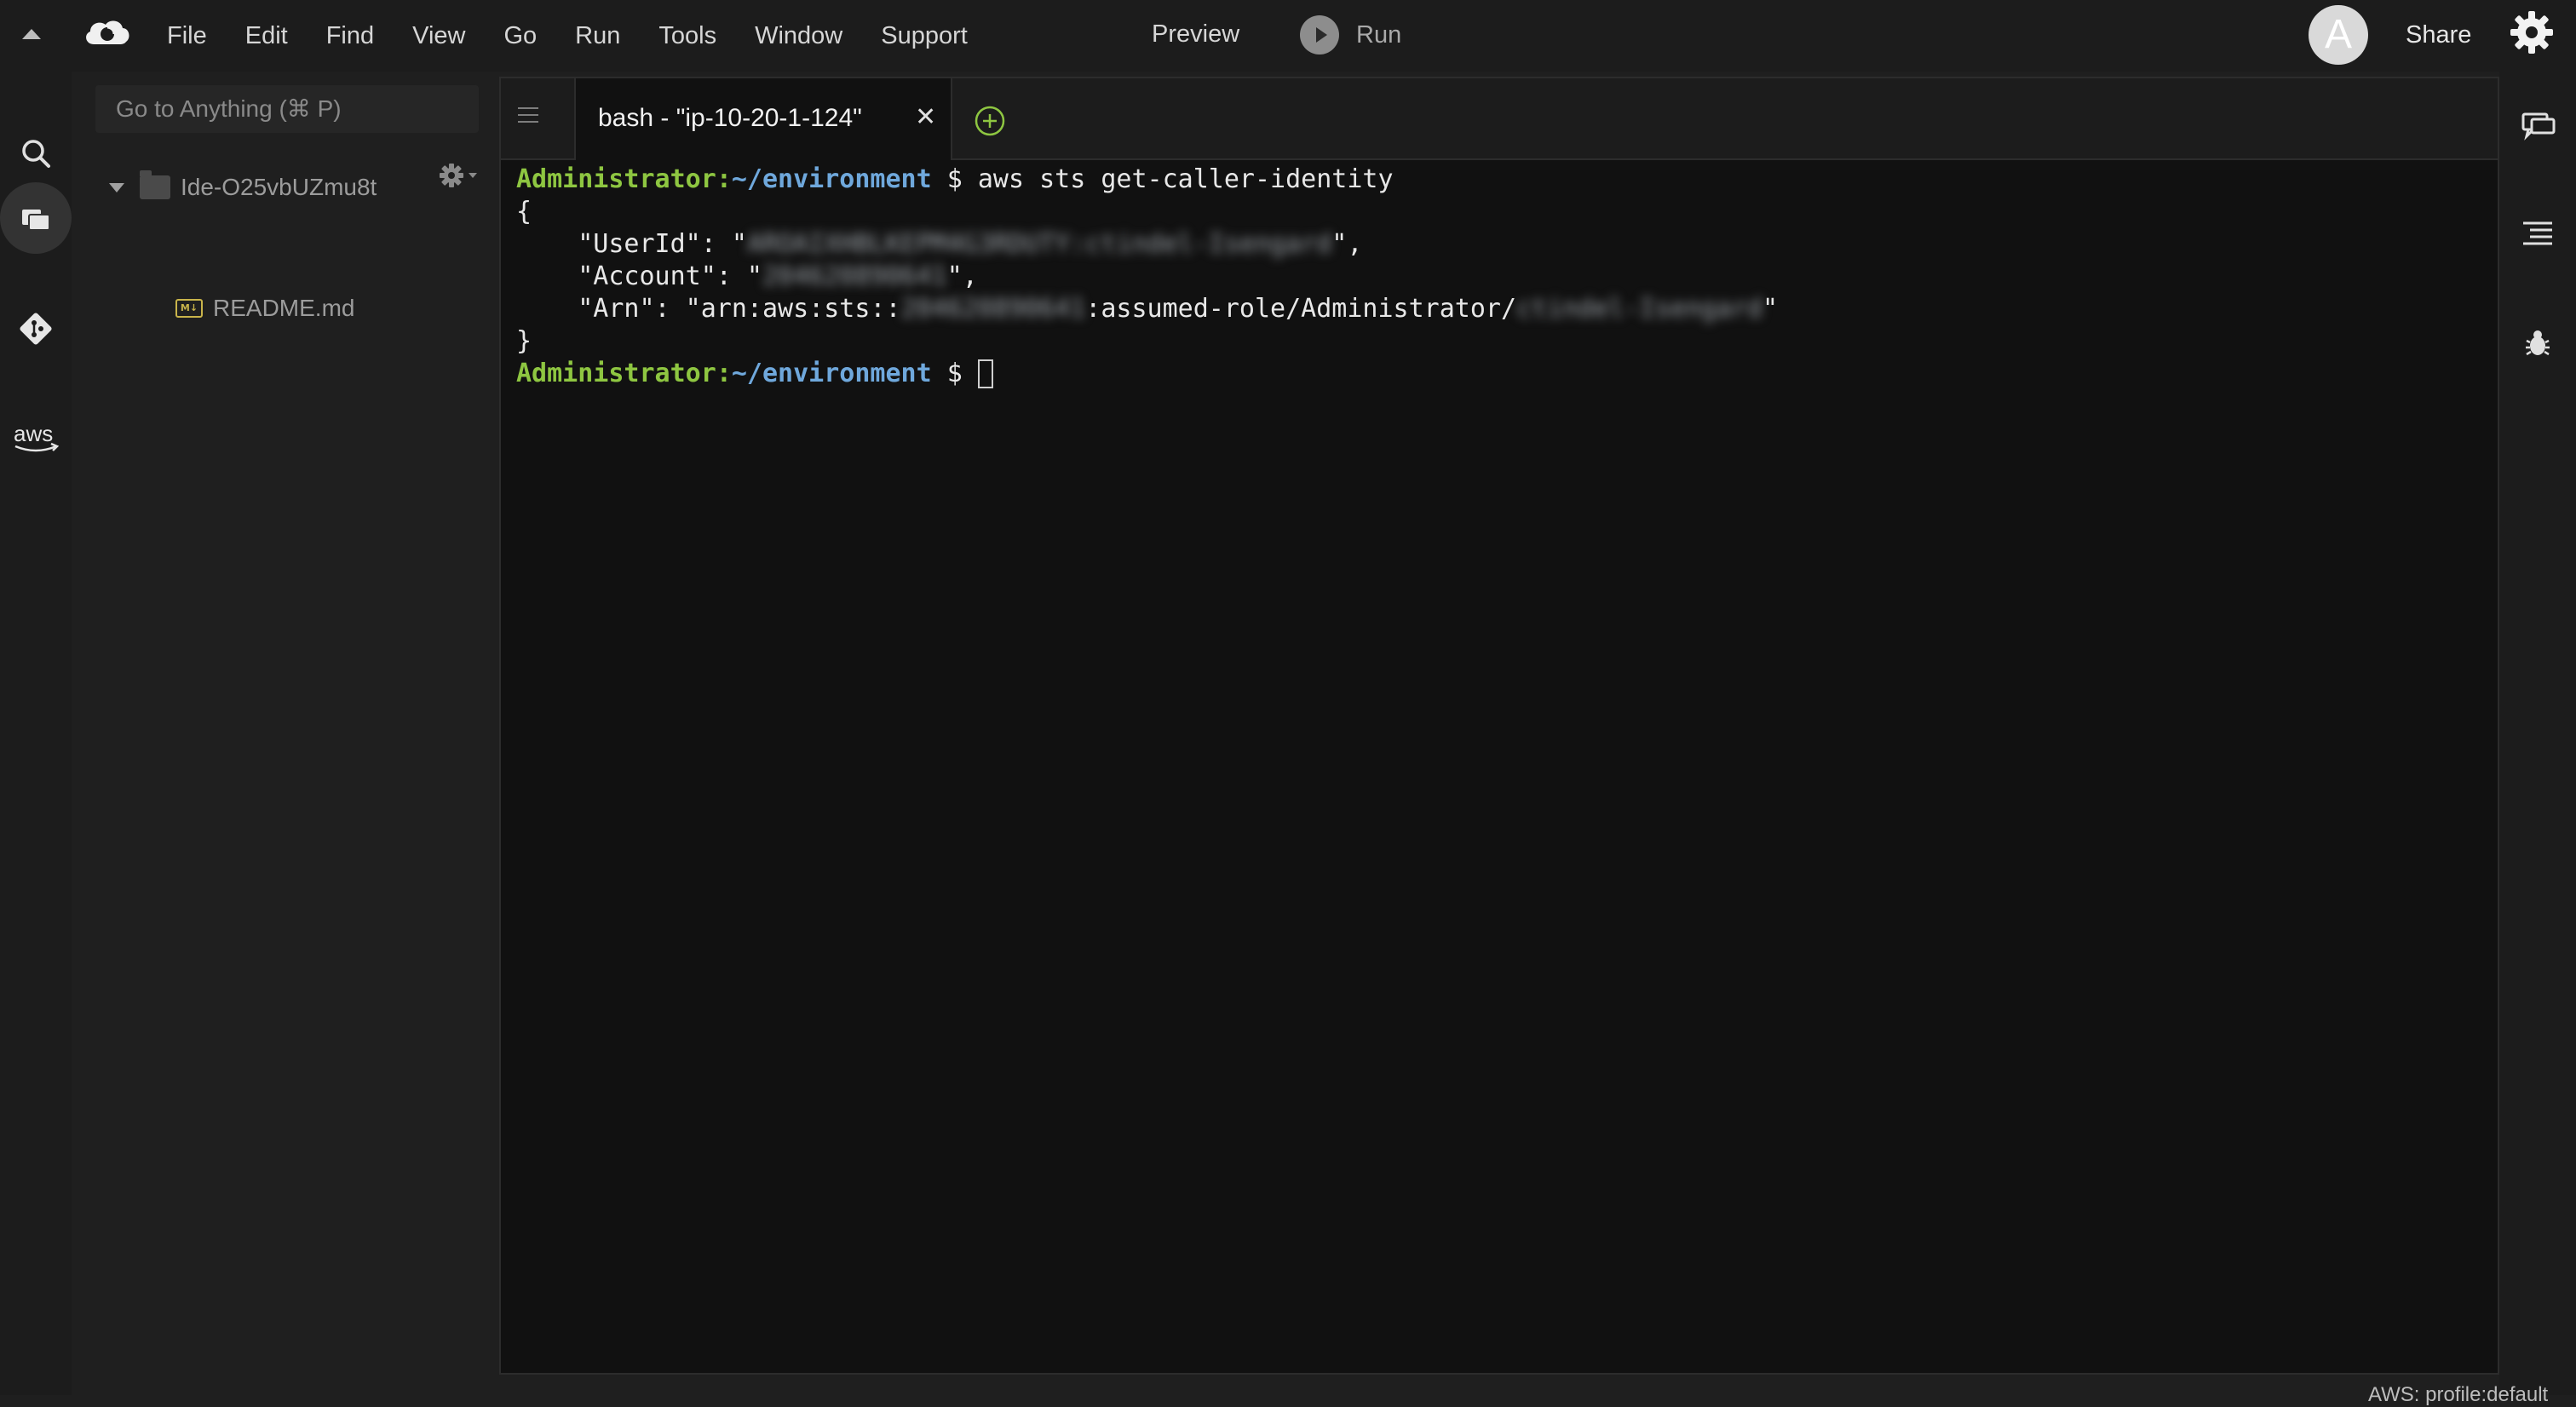 Image resolution: width=2576 pixels, height=1407 pixels. Describe the element at coordinates (279, 187) in the screenshot. I see `root-folder-name: Ide-O25vbUZmu8t` at that location.